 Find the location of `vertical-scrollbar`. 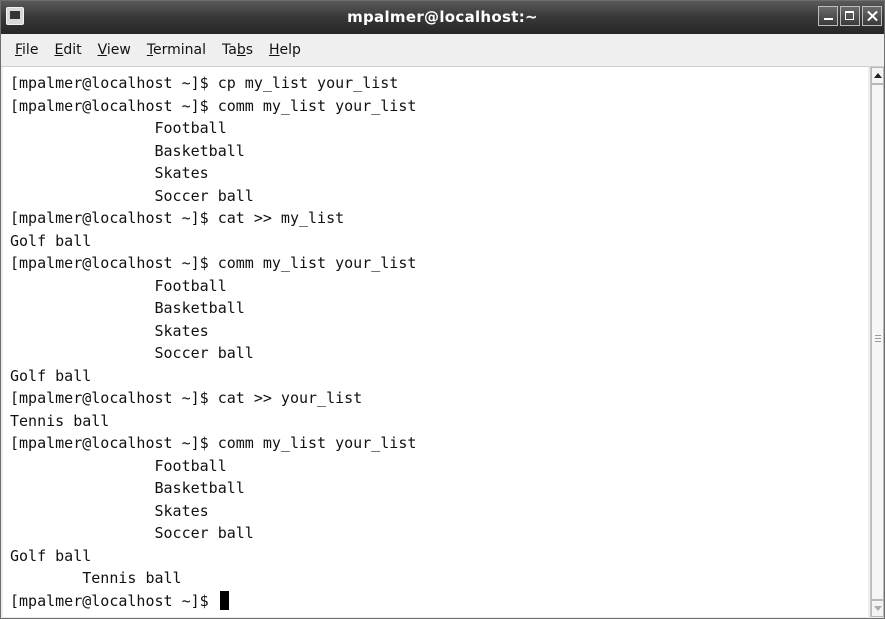

vertical-scrollbar is located at coordinates (877, 342).